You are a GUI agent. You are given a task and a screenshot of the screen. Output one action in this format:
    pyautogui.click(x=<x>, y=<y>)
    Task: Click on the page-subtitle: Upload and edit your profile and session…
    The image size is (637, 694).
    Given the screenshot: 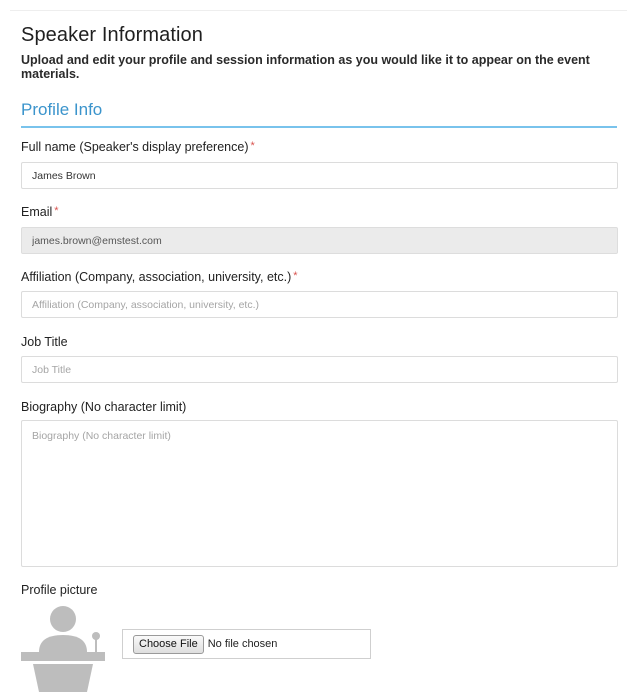 What is the action you would take?
    pyautogui.click(x=305, y=67)
    